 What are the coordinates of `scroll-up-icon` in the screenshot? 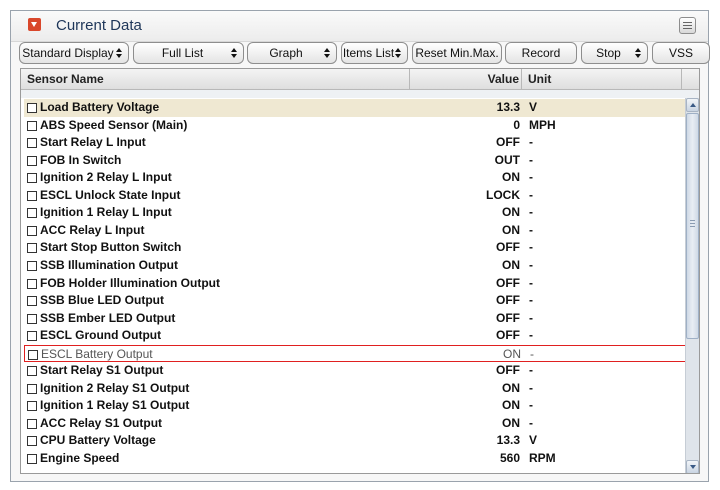 It's located at (692, 105).